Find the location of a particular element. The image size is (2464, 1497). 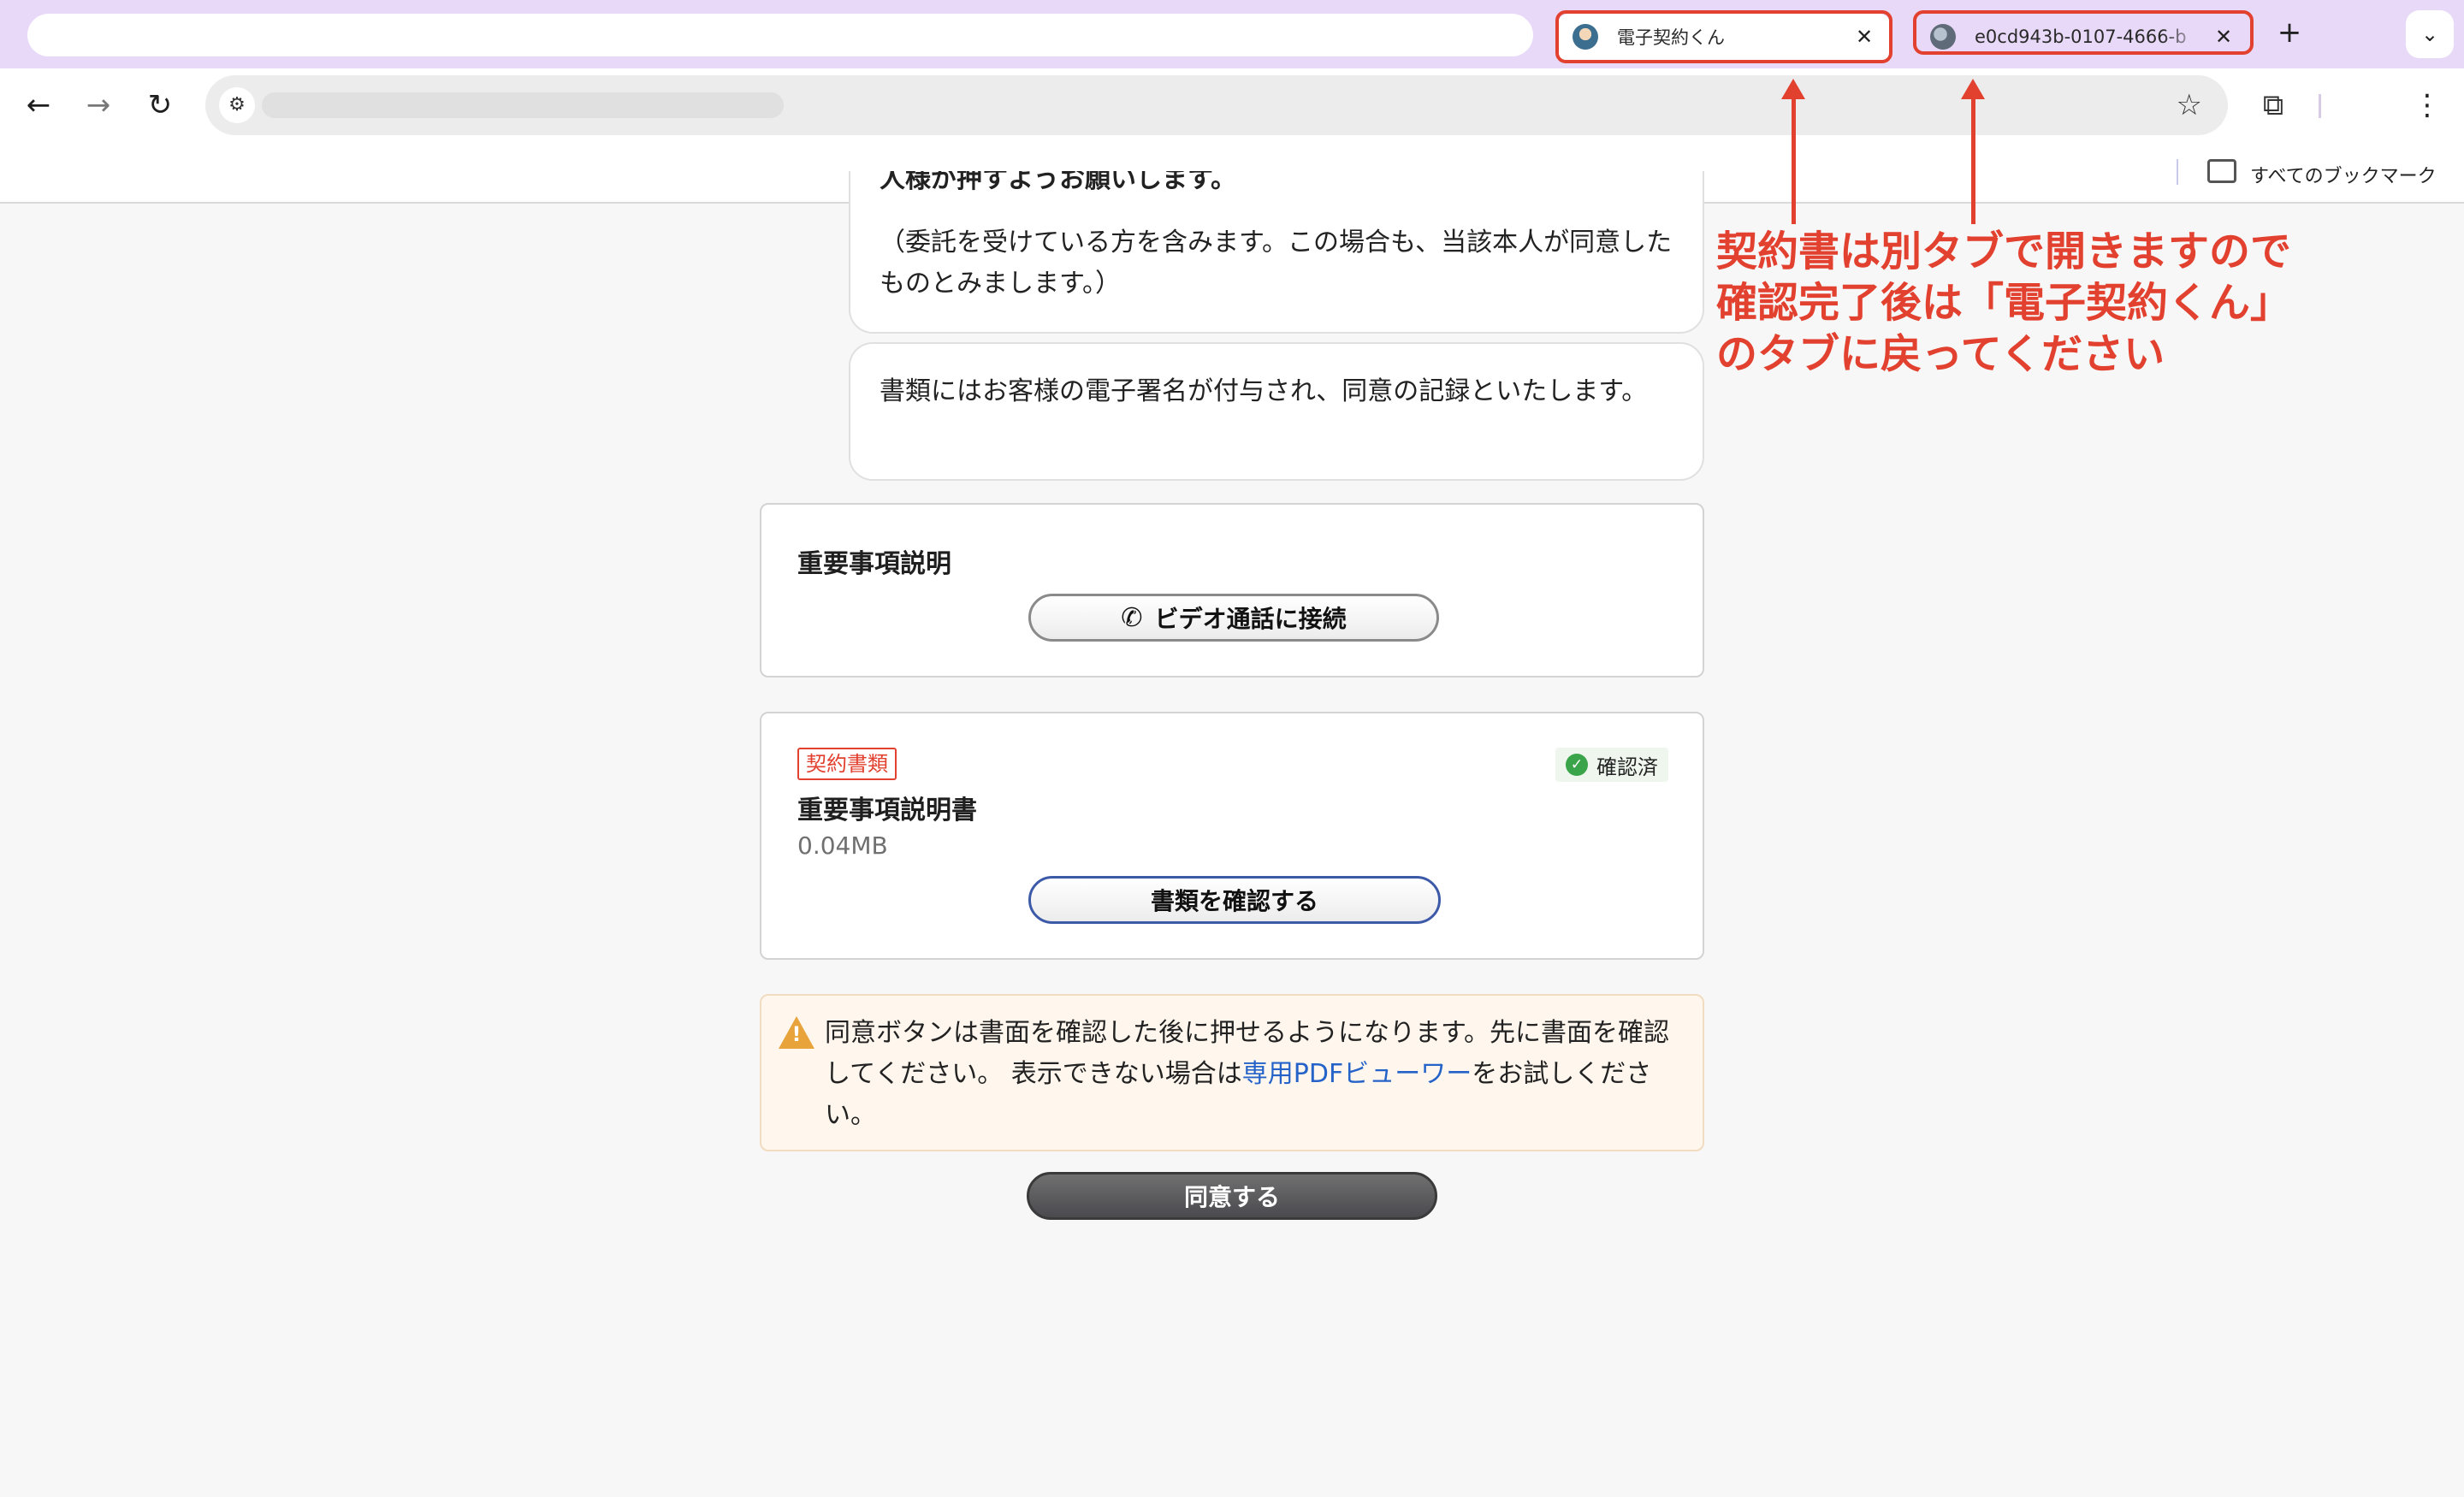

reload-icon: ↻ is located at coordinates (160, 105).